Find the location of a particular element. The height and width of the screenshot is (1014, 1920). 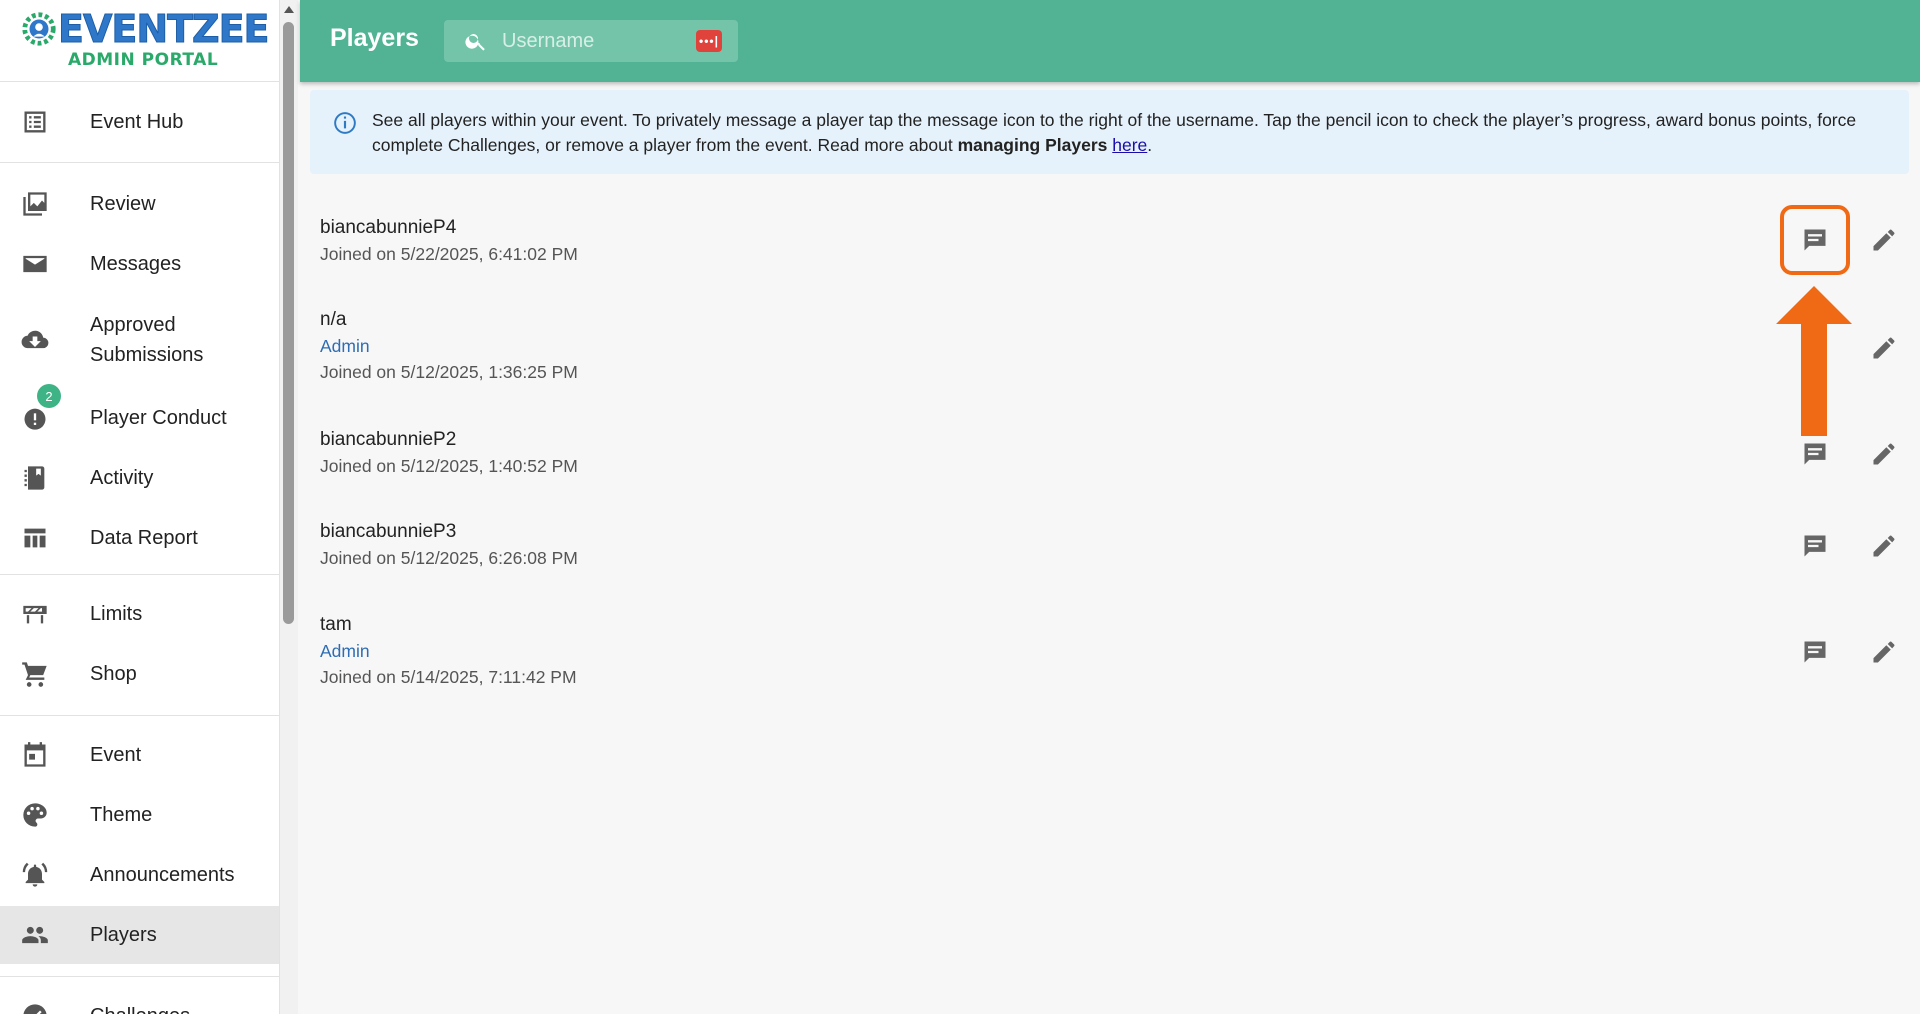

player-joined-date: Joined on 5/12/2025, 1:36:25 PM is located at coordinates (449, 372).